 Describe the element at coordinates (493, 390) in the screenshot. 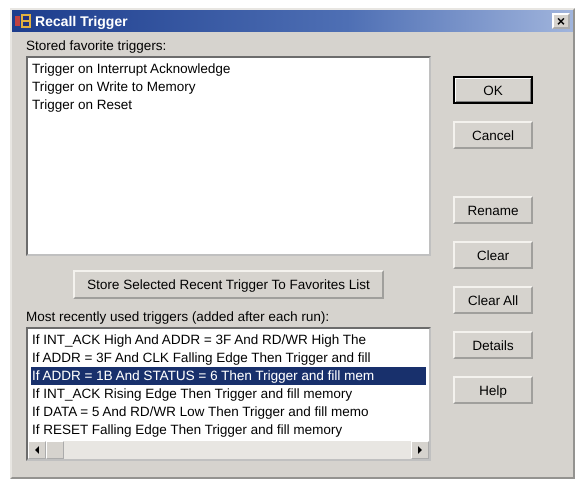

I see `dialog-button: Help` at that location.